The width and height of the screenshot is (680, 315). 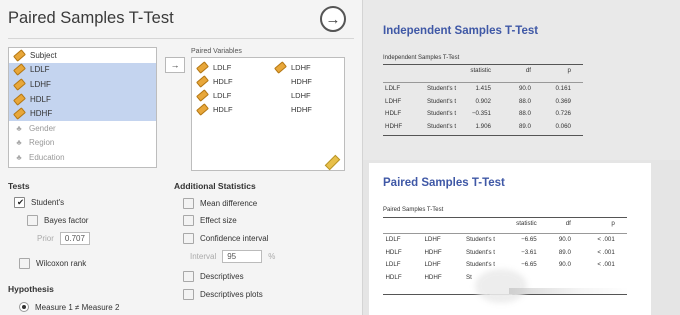 What do you see at coordinates (39, 202) in the screenshot?
I see `students-option: ✔ Student's` at bounding box center [39, 202].